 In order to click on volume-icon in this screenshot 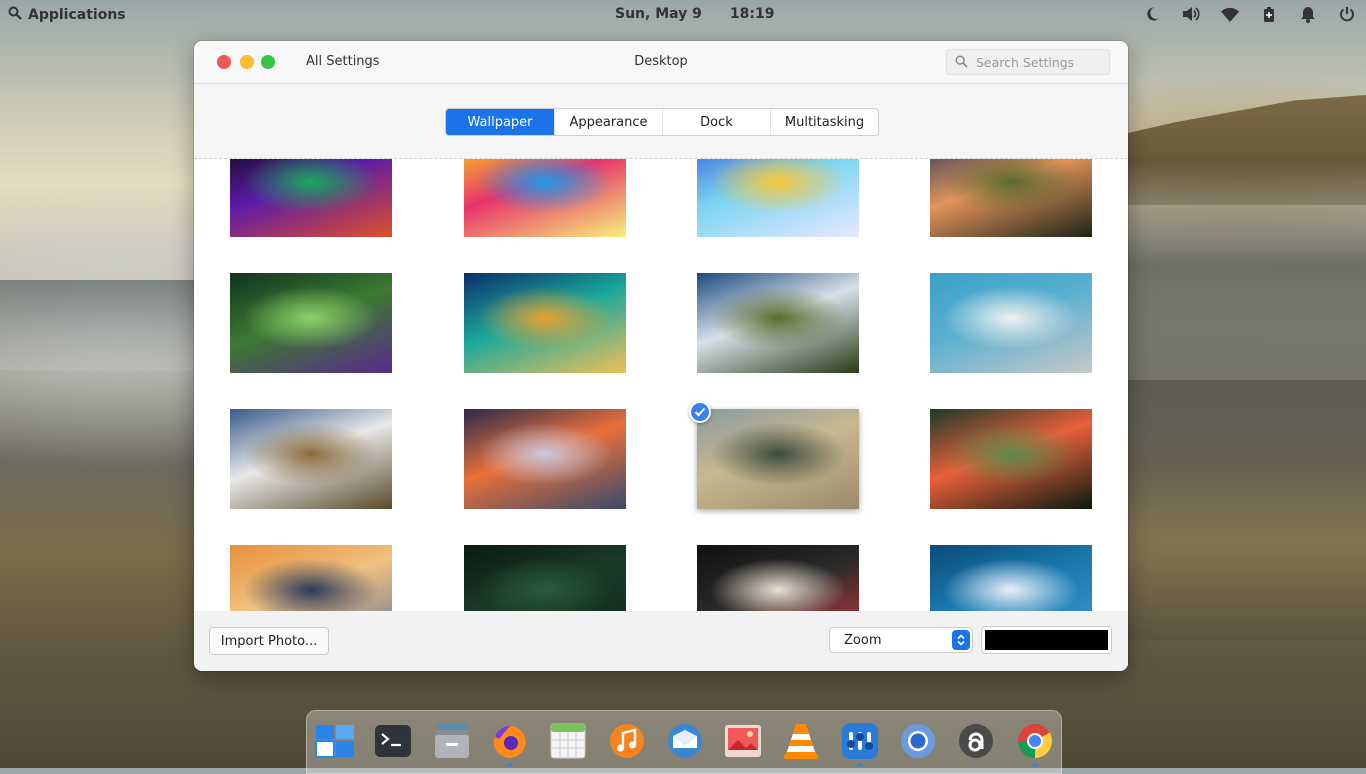, I will do `click(1191, 14)`.